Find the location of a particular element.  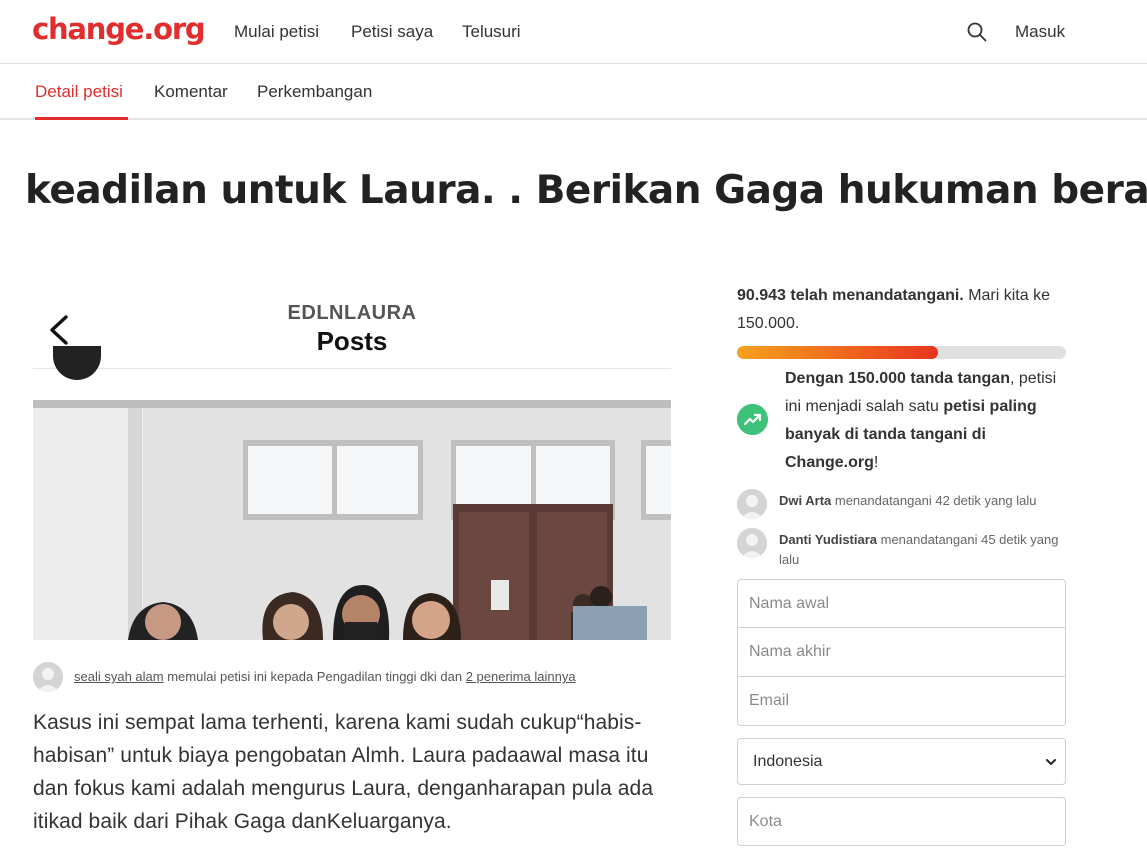

sign-petition-form: Indonesia is located at coordinates (901, 712).